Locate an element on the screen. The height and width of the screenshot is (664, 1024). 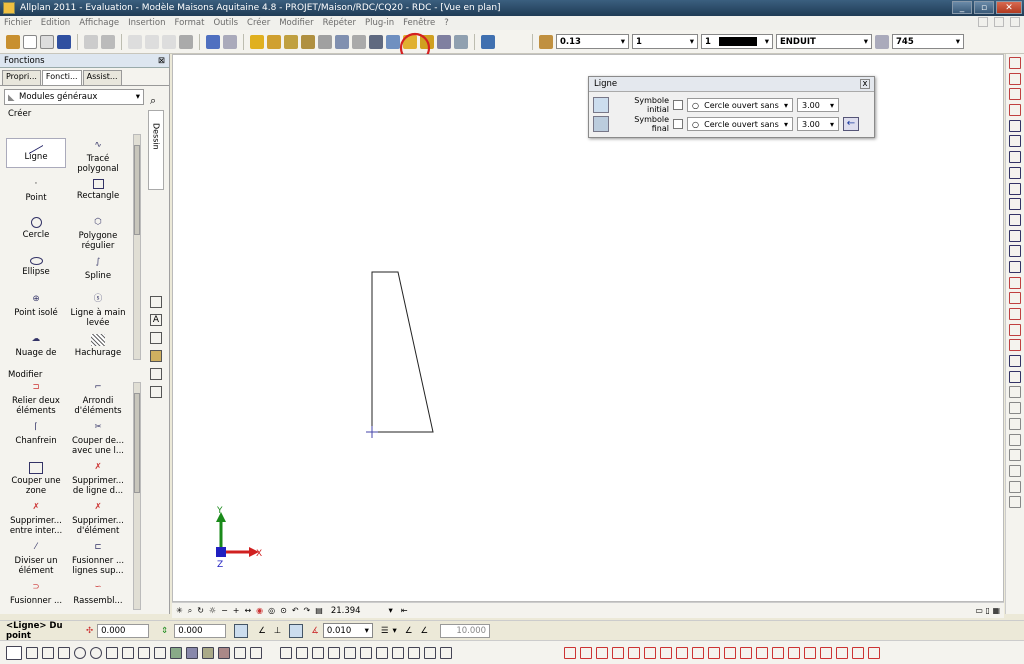
right-tool-24-icon is located at coordinates (1015, 423).